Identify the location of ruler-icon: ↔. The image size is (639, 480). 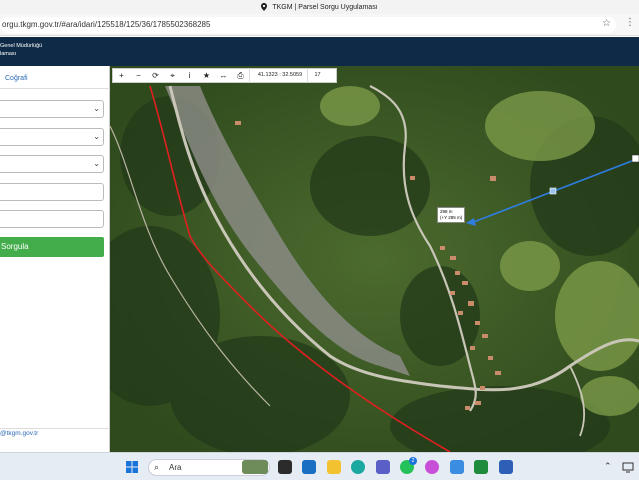
(223, 75).